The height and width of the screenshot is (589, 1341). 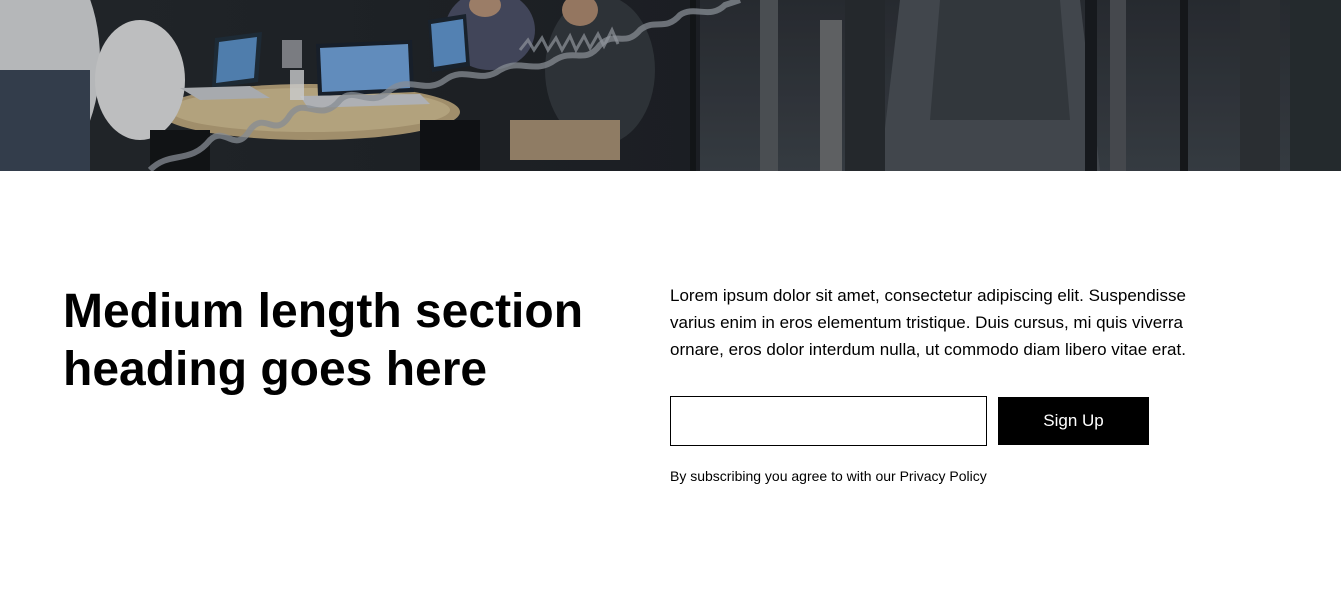 What do you see at coordinates (1073, 421) in the screenshot?
I see `sign-up-button: Sign Up` at bounding box center [1073, 421].